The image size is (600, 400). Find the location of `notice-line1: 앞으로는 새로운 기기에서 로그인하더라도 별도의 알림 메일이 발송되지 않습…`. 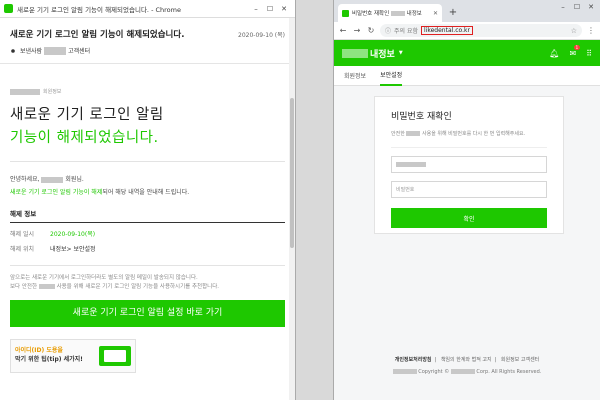

notice-line1: 앞으로는 새로운 기기에서 로그인하더라도 별도의 알림 메일이 발송되지 않습… is located at coordinates (104, 278).